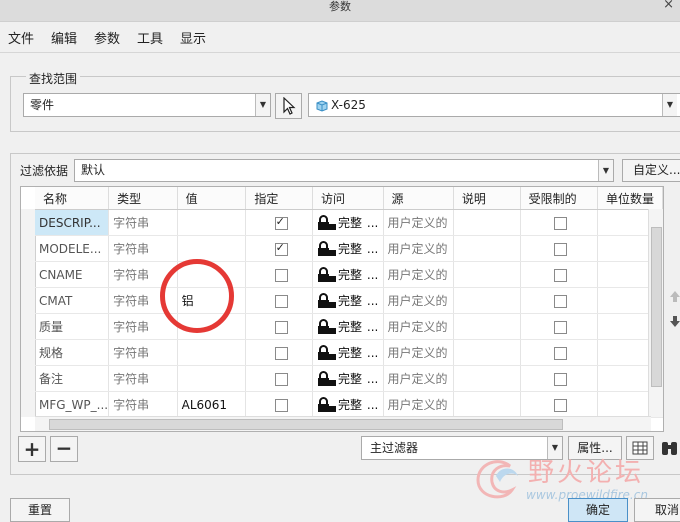 This screenshot has width=680, height=522. What do you see at coordinates (72, 300) in the screenshot?
I see `cell-name: CMAT` at bounding box center [72, 300].